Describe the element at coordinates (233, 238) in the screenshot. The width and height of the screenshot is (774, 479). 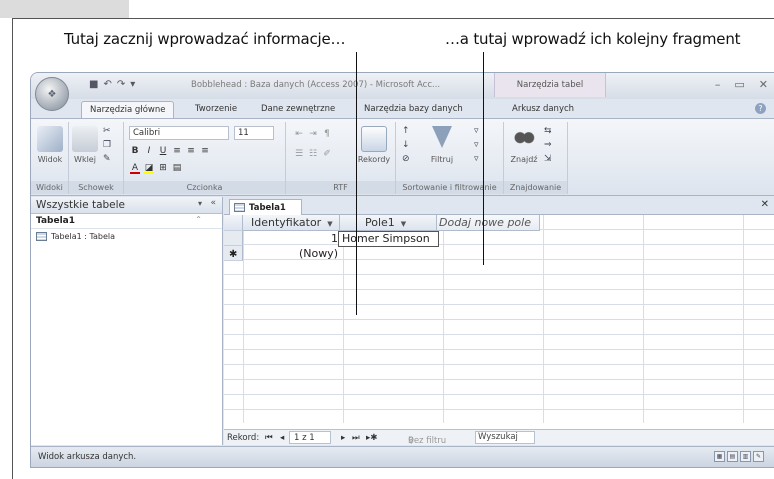
I see `row-selector` at that location.